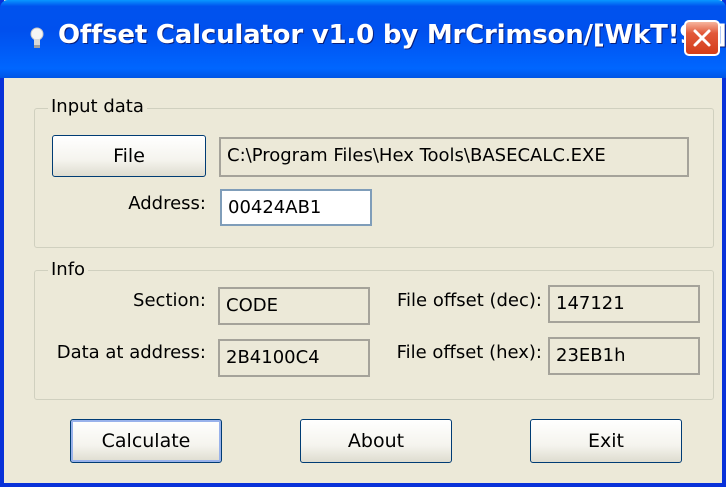 This screenshot has height=487, width=726. I want to click on file-offset-hex-label: File offset (hex):, so click(469, 352).